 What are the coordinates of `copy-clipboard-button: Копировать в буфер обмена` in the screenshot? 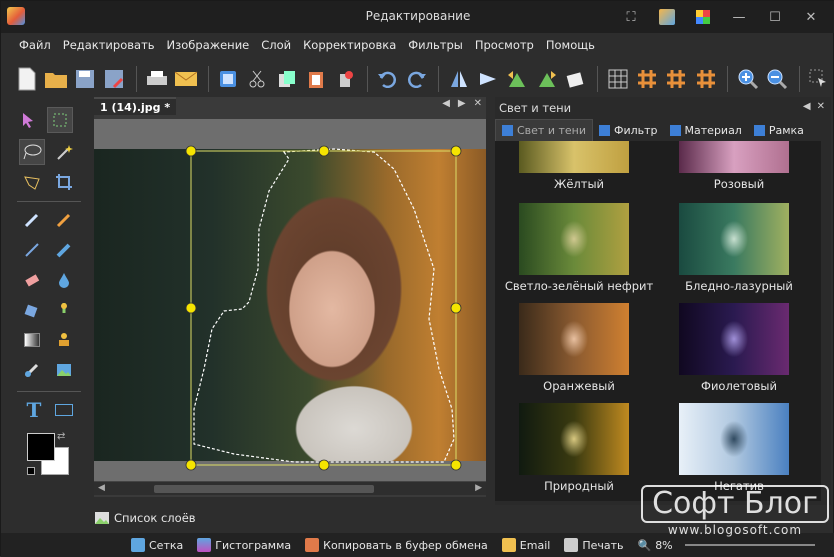 It's located at (396, 545).